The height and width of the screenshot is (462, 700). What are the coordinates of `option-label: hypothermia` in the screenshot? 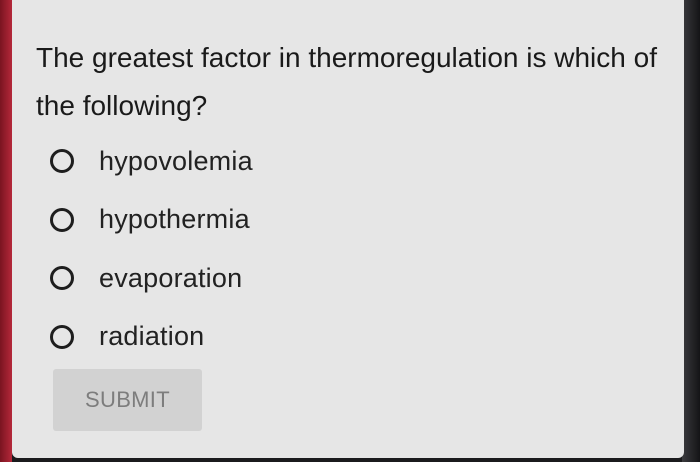 It's located at (174, 219).